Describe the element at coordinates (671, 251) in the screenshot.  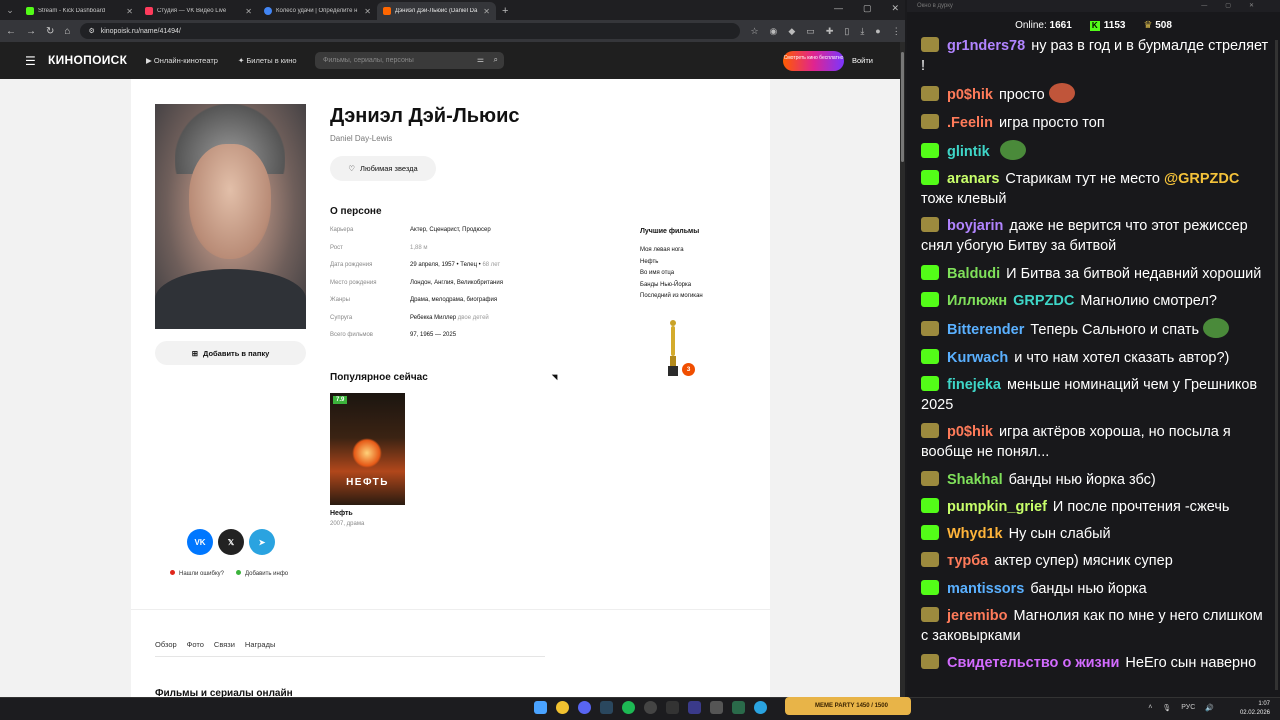
I see `best-film-link: Моя левая нога` at that location.